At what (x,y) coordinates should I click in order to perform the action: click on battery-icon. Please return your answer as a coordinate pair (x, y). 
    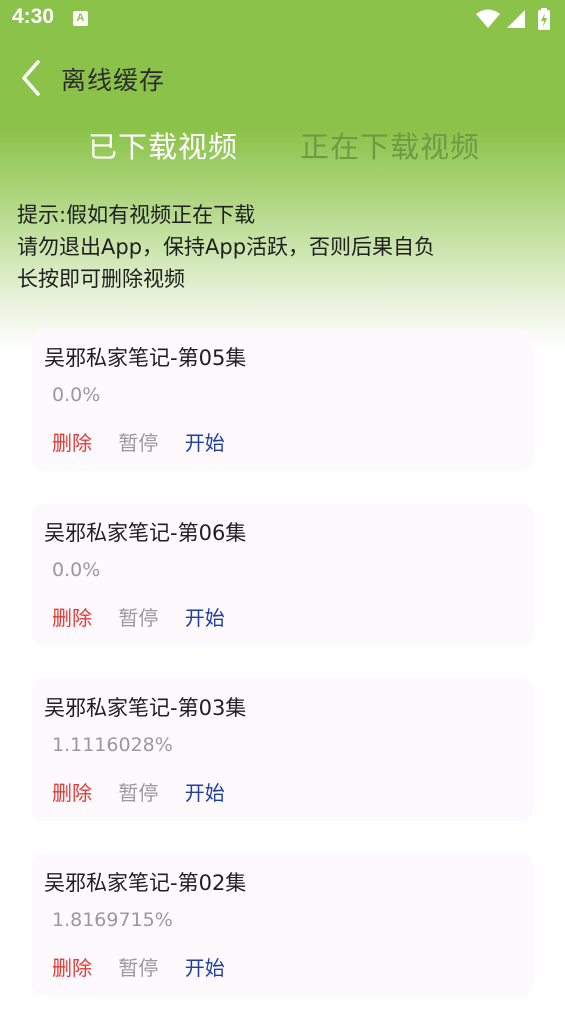
    Looking at the image, I should click on (544, 19).